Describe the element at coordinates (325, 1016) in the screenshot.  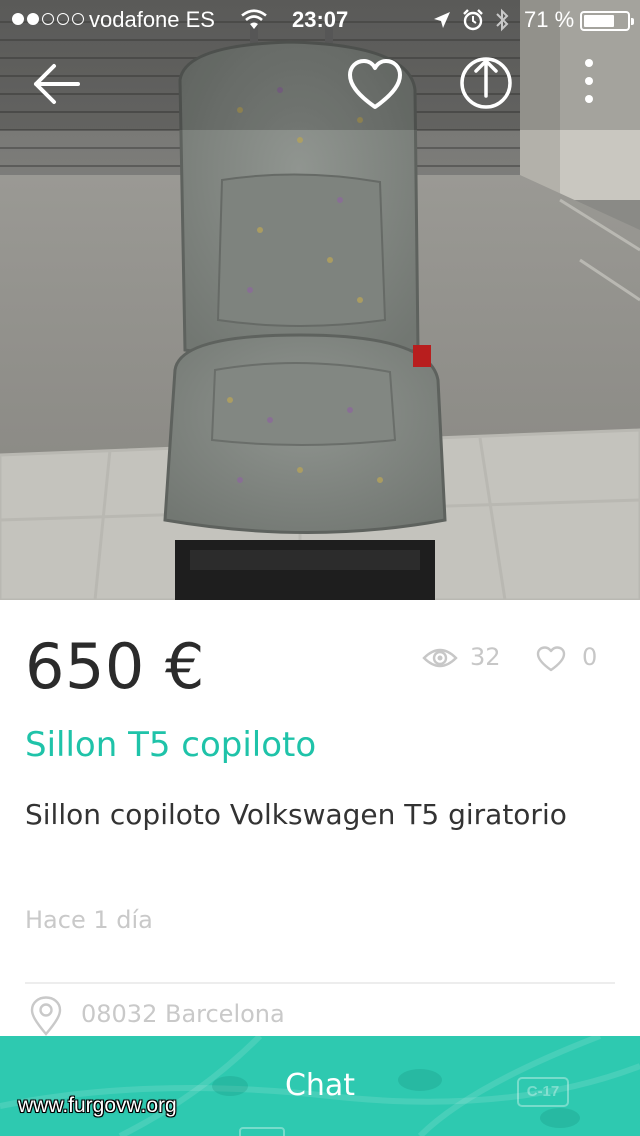
I see `listing-location: 08032 Barcelona` at that location.